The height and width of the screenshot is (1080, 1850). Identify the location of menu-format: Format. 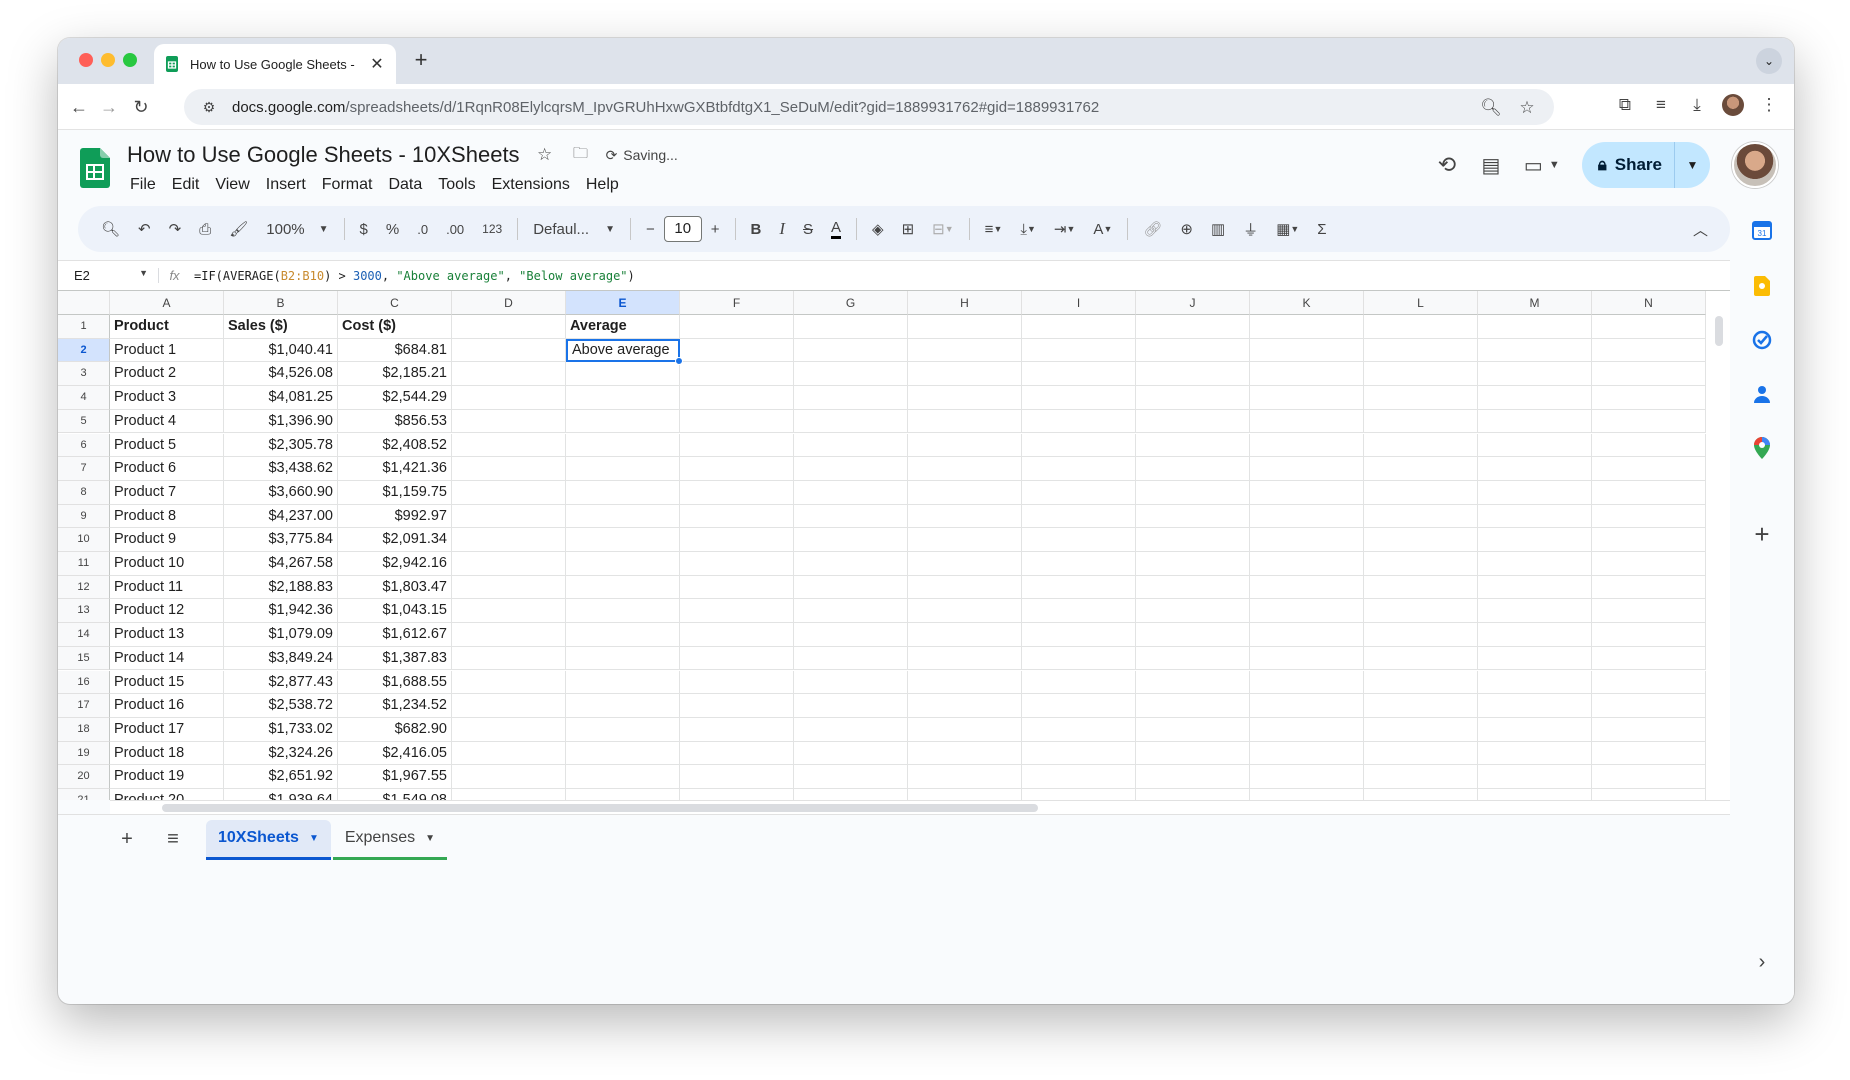
(347, 185).